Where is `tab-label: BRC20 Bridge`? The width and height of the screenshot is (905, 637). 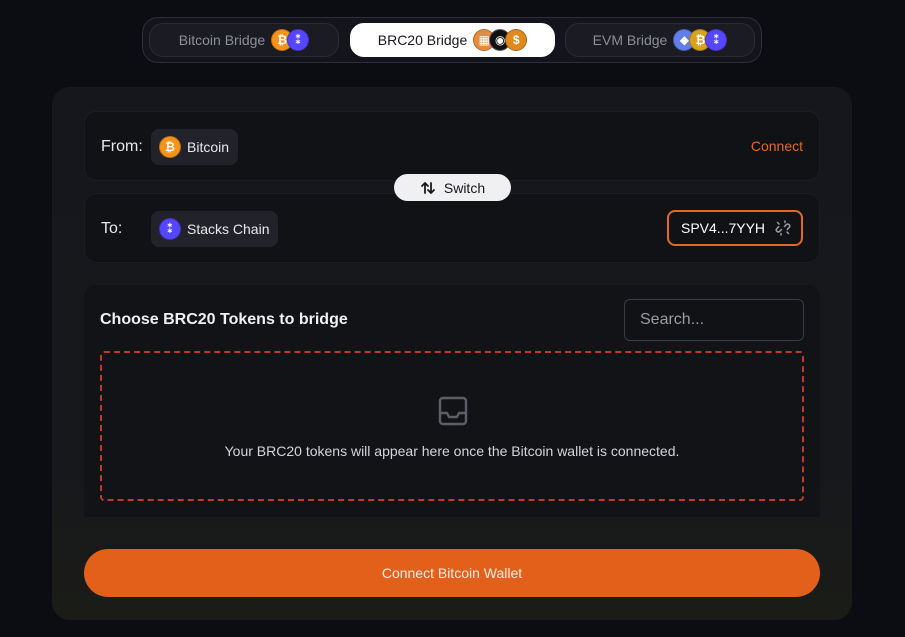 tab-label: BRC20 Bridge is located at coordinates (422, 40).